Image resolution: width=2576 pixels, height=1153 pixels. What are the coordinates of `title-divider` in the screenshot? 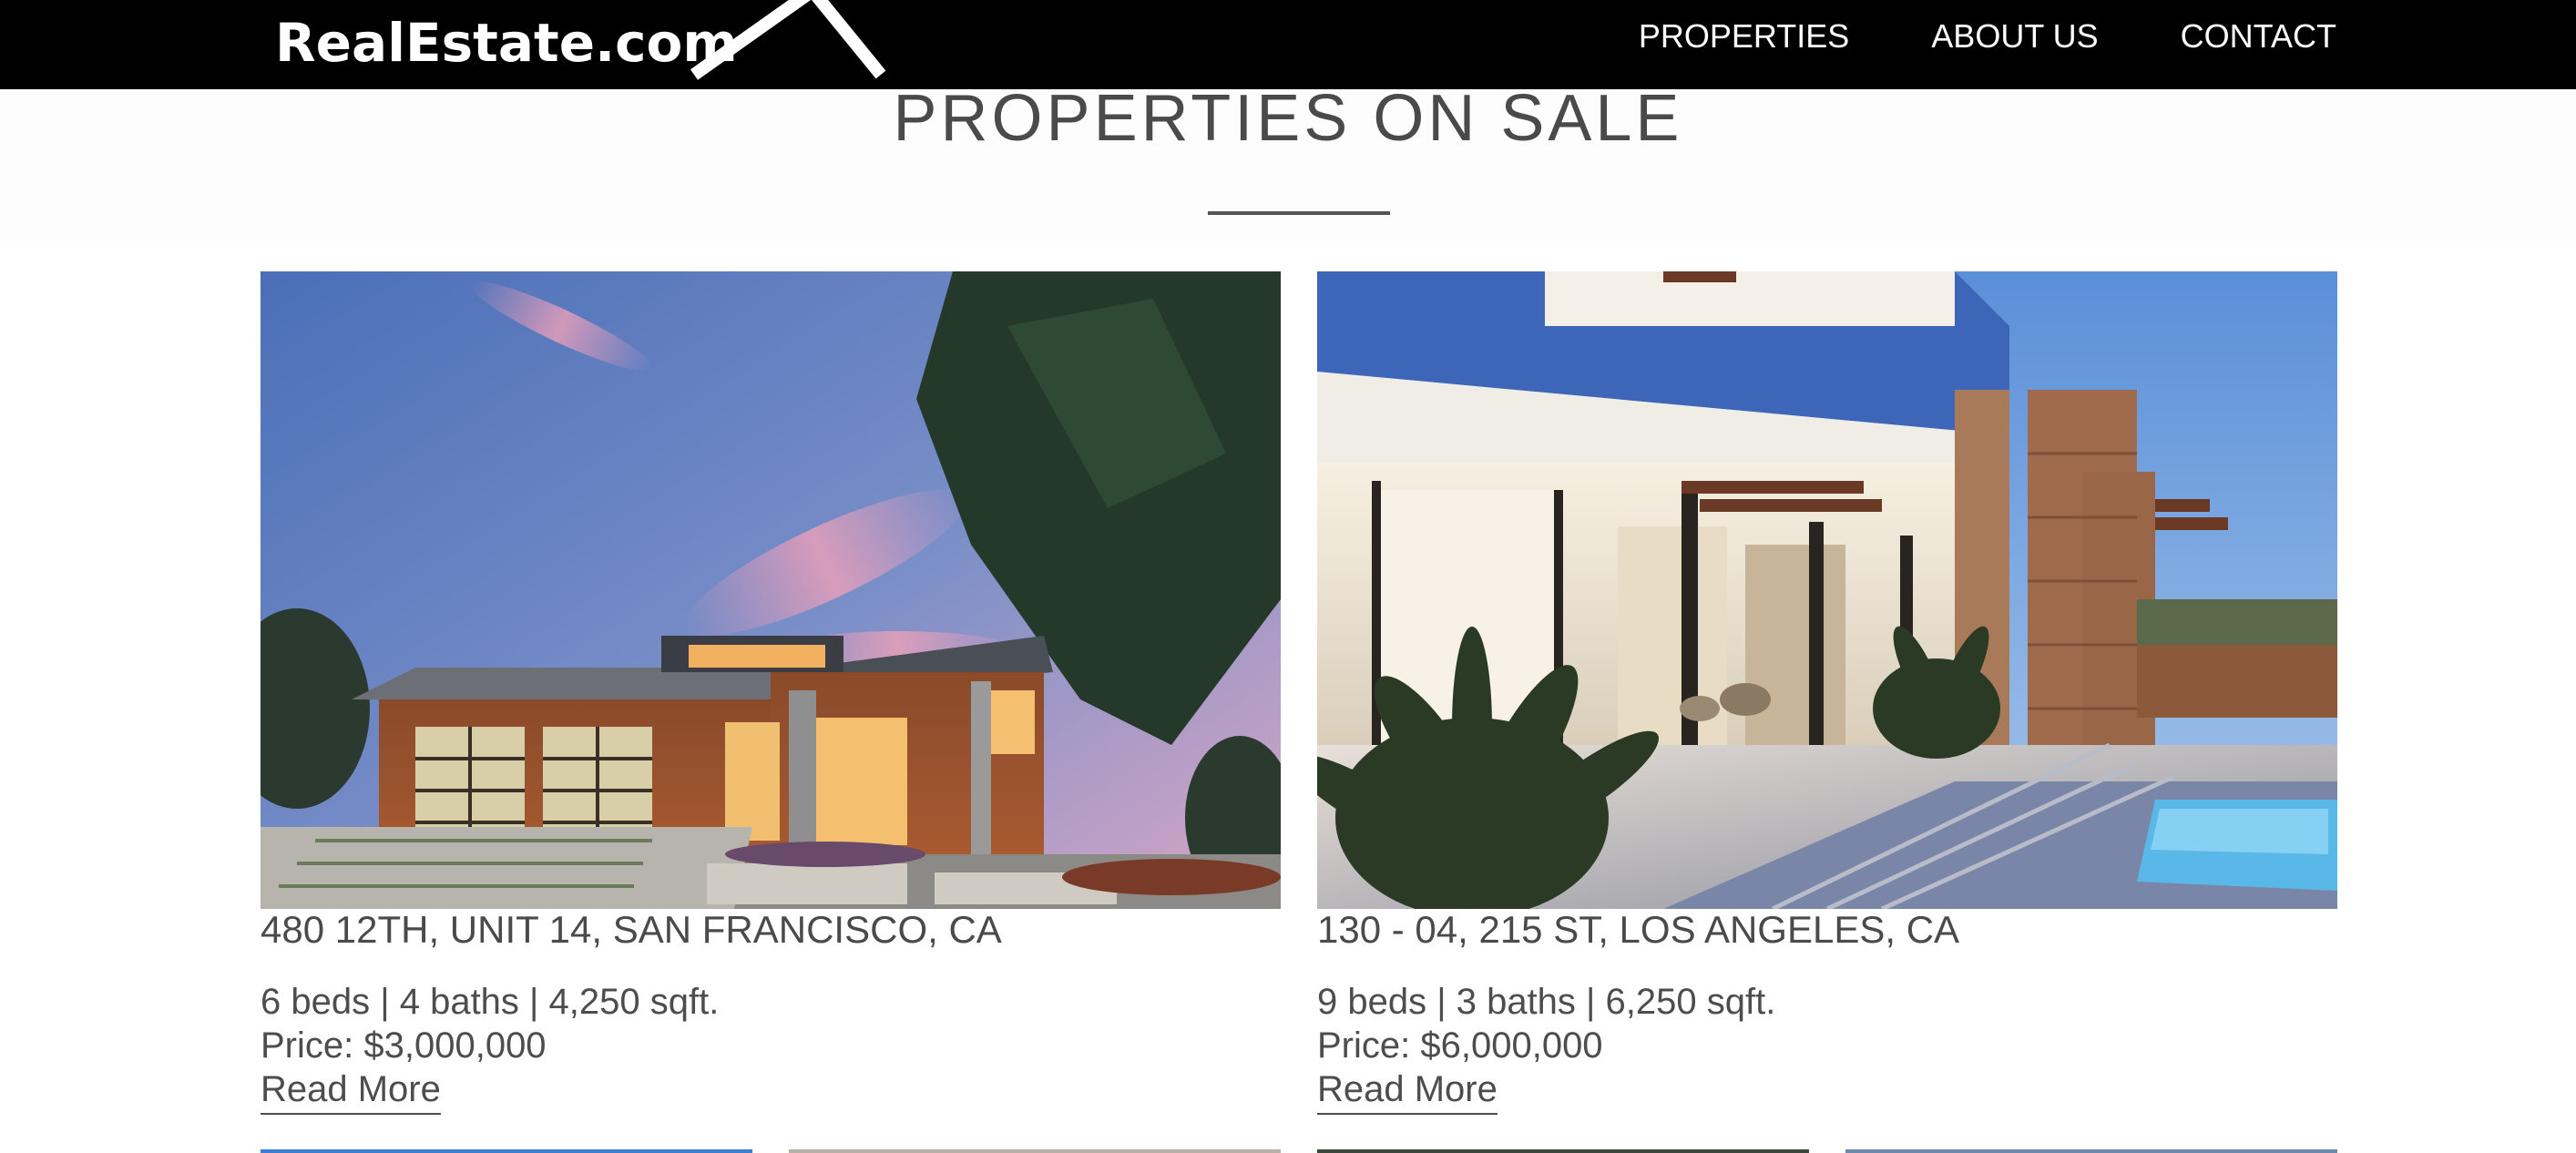 It's located at (1299, 213).